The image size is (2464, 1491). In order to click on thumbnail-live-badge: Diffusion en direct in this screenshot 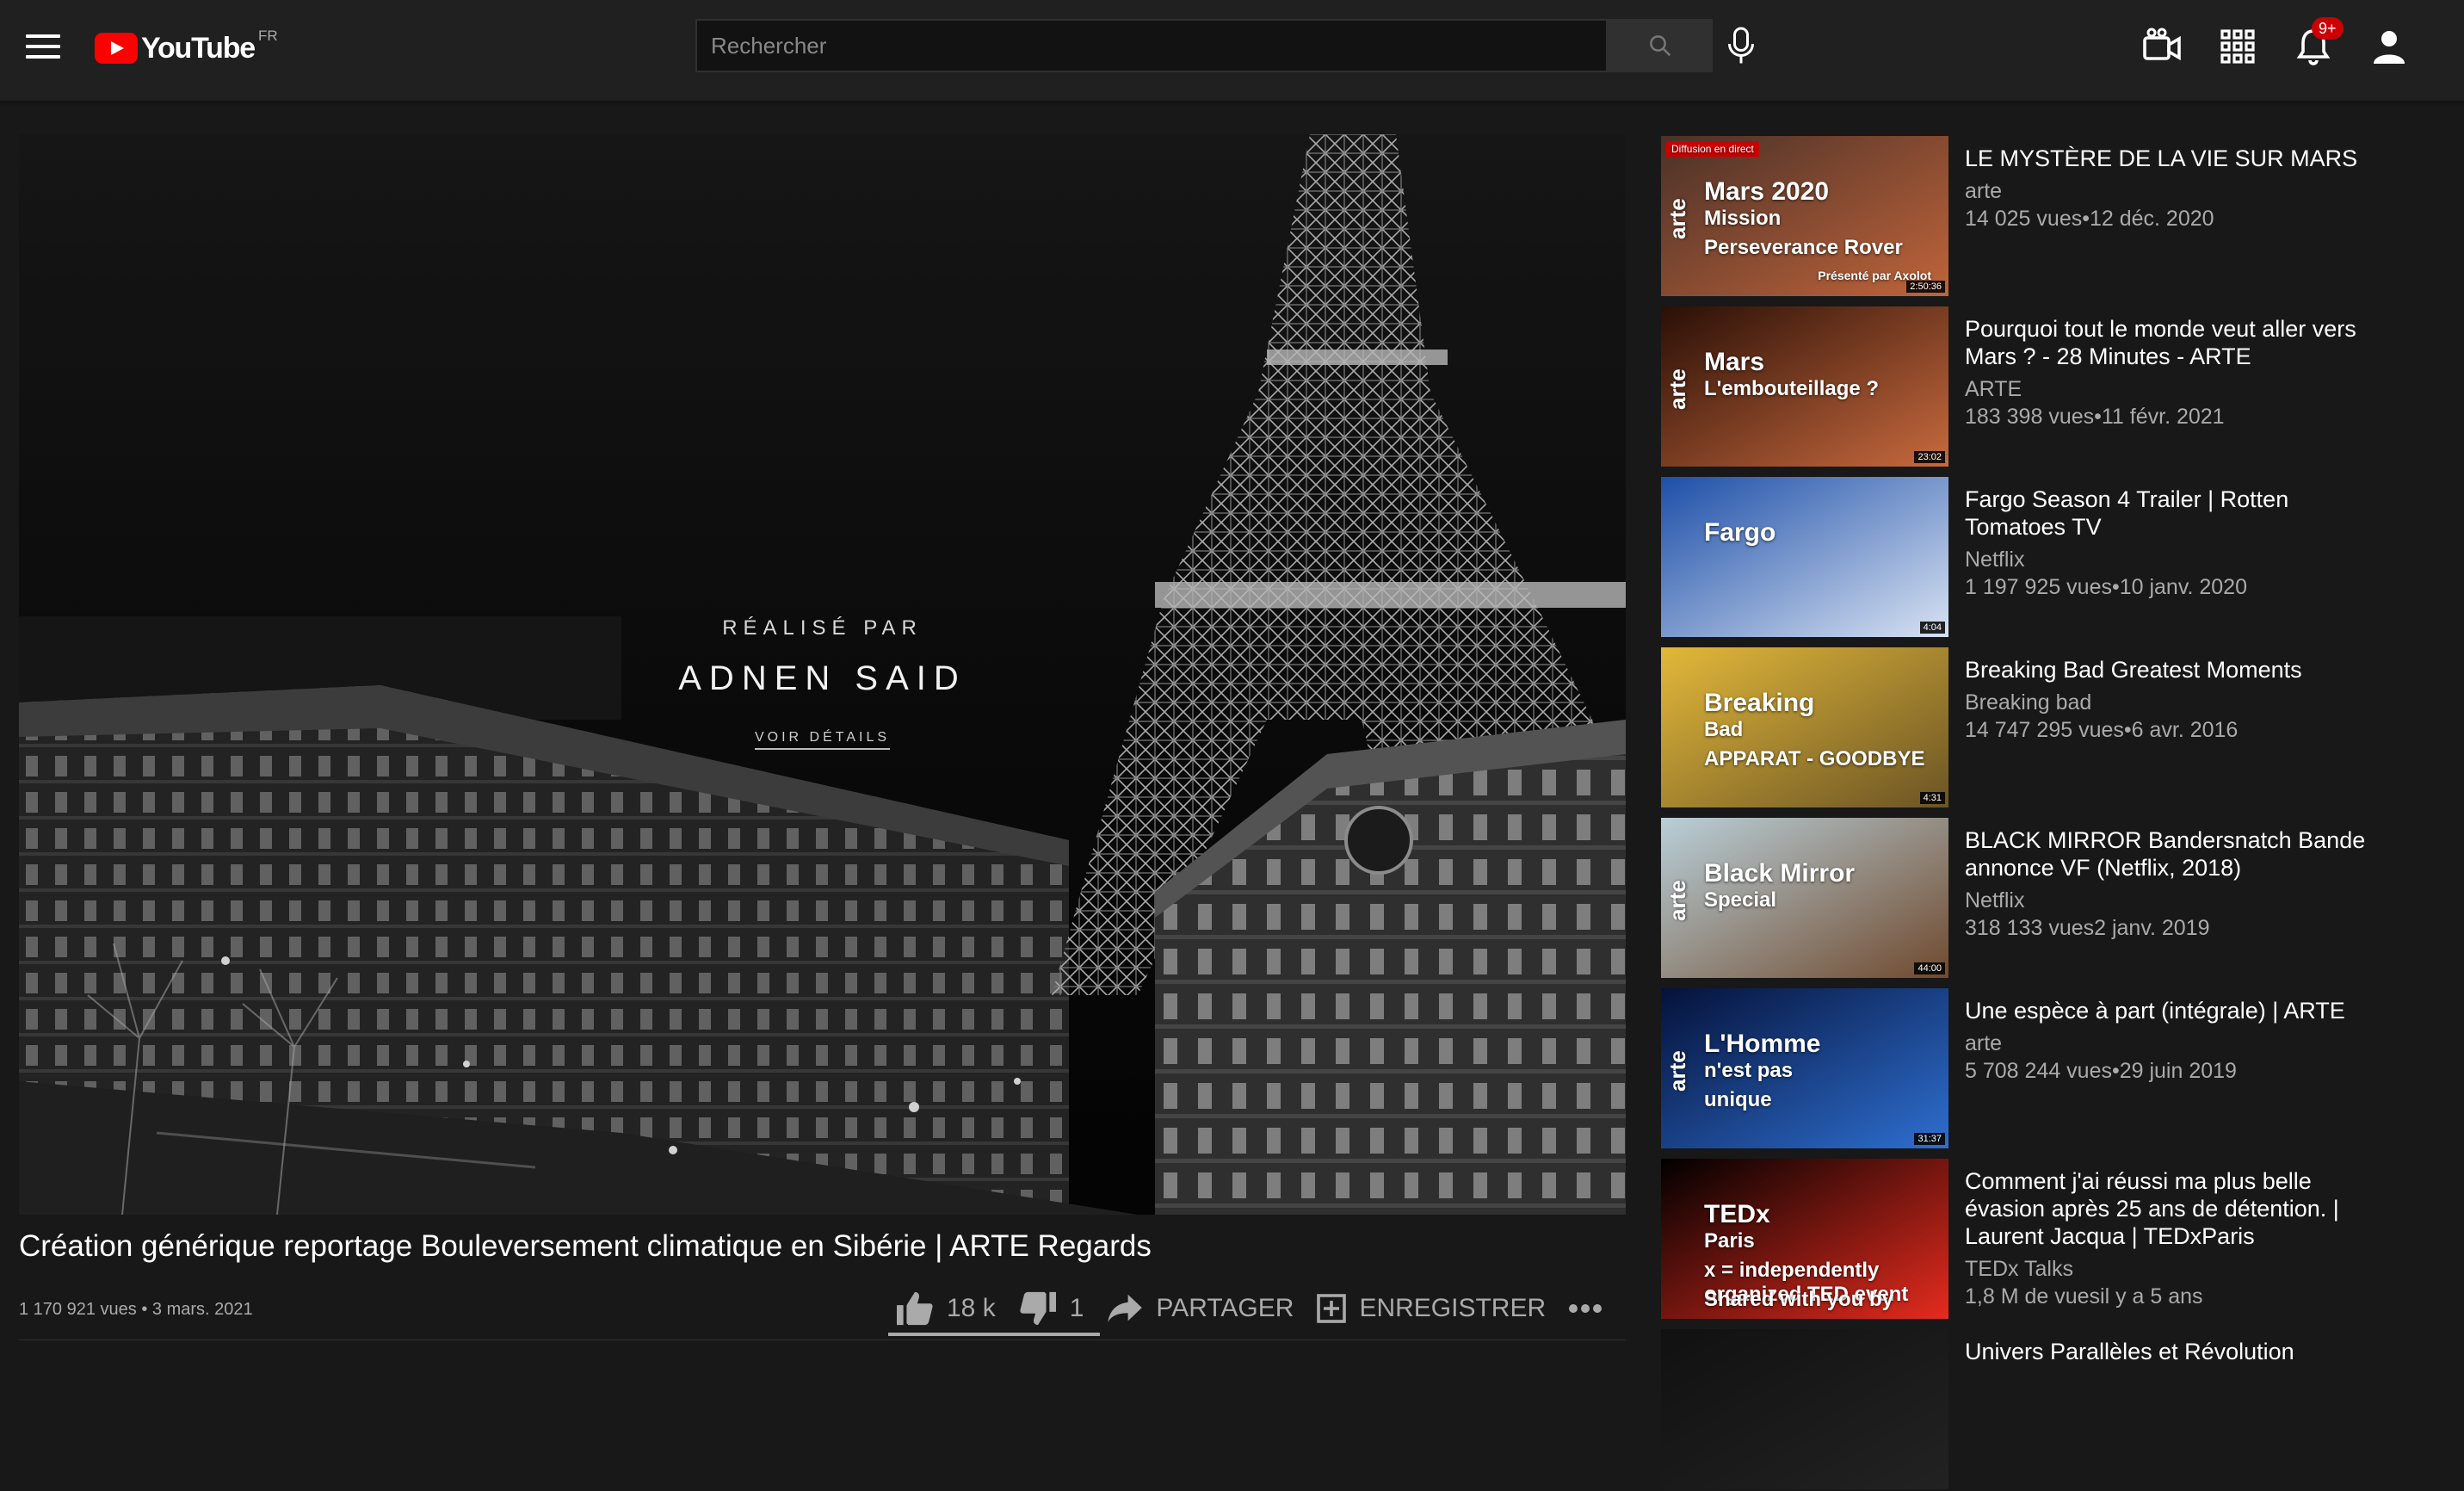, I will do `click(1712, 149)`.